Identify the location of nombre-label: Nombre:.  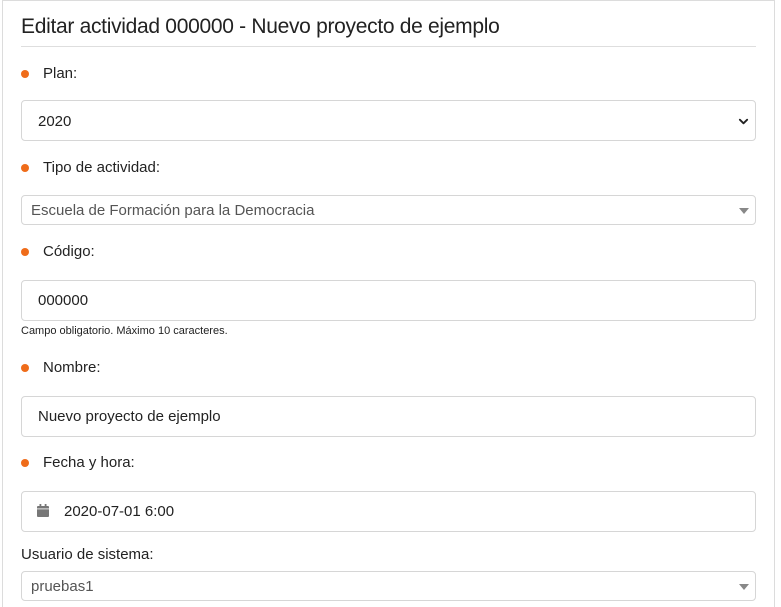
(61, 367).